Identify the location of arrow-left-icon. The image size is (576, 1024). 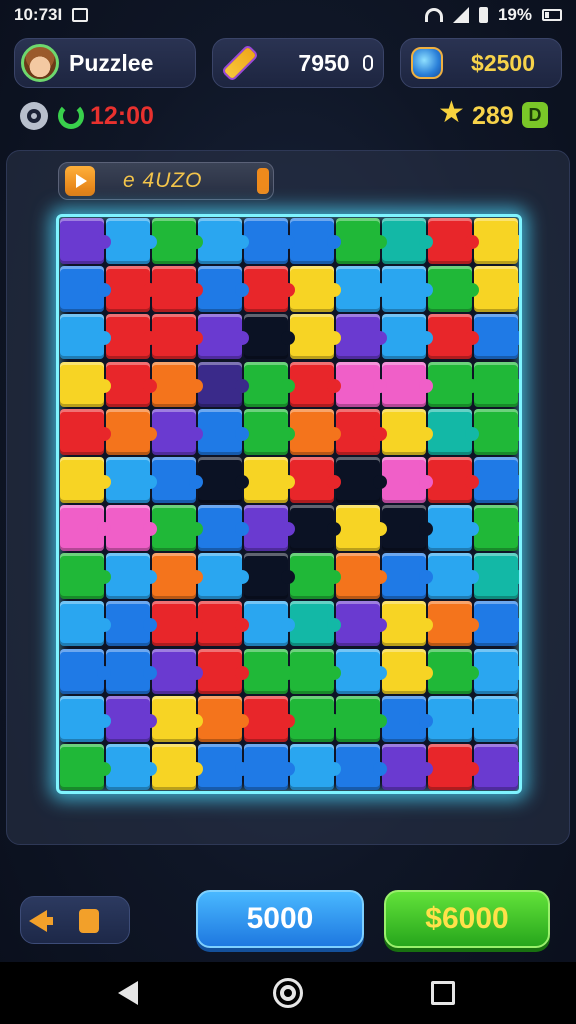
(41, 921).